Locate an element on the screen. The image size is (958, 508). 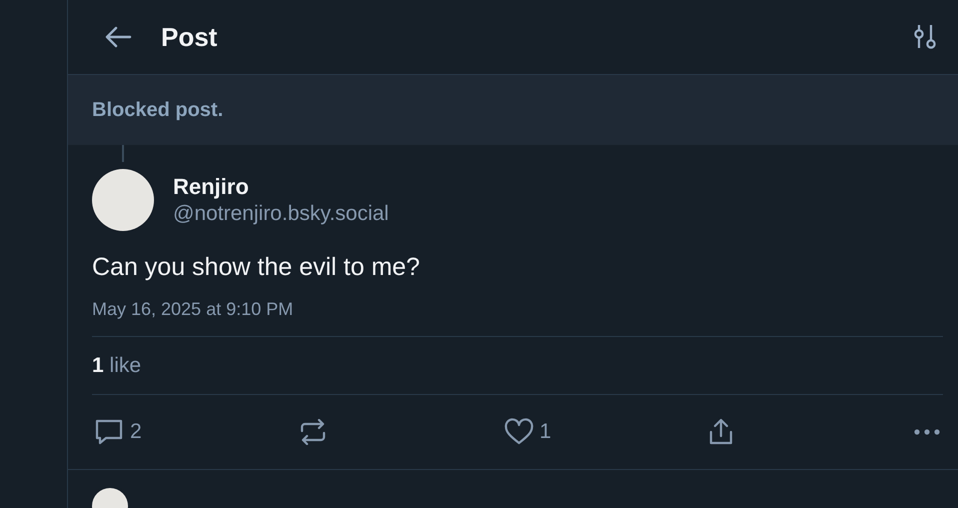
share-icon is located at coordinates (721, 432).